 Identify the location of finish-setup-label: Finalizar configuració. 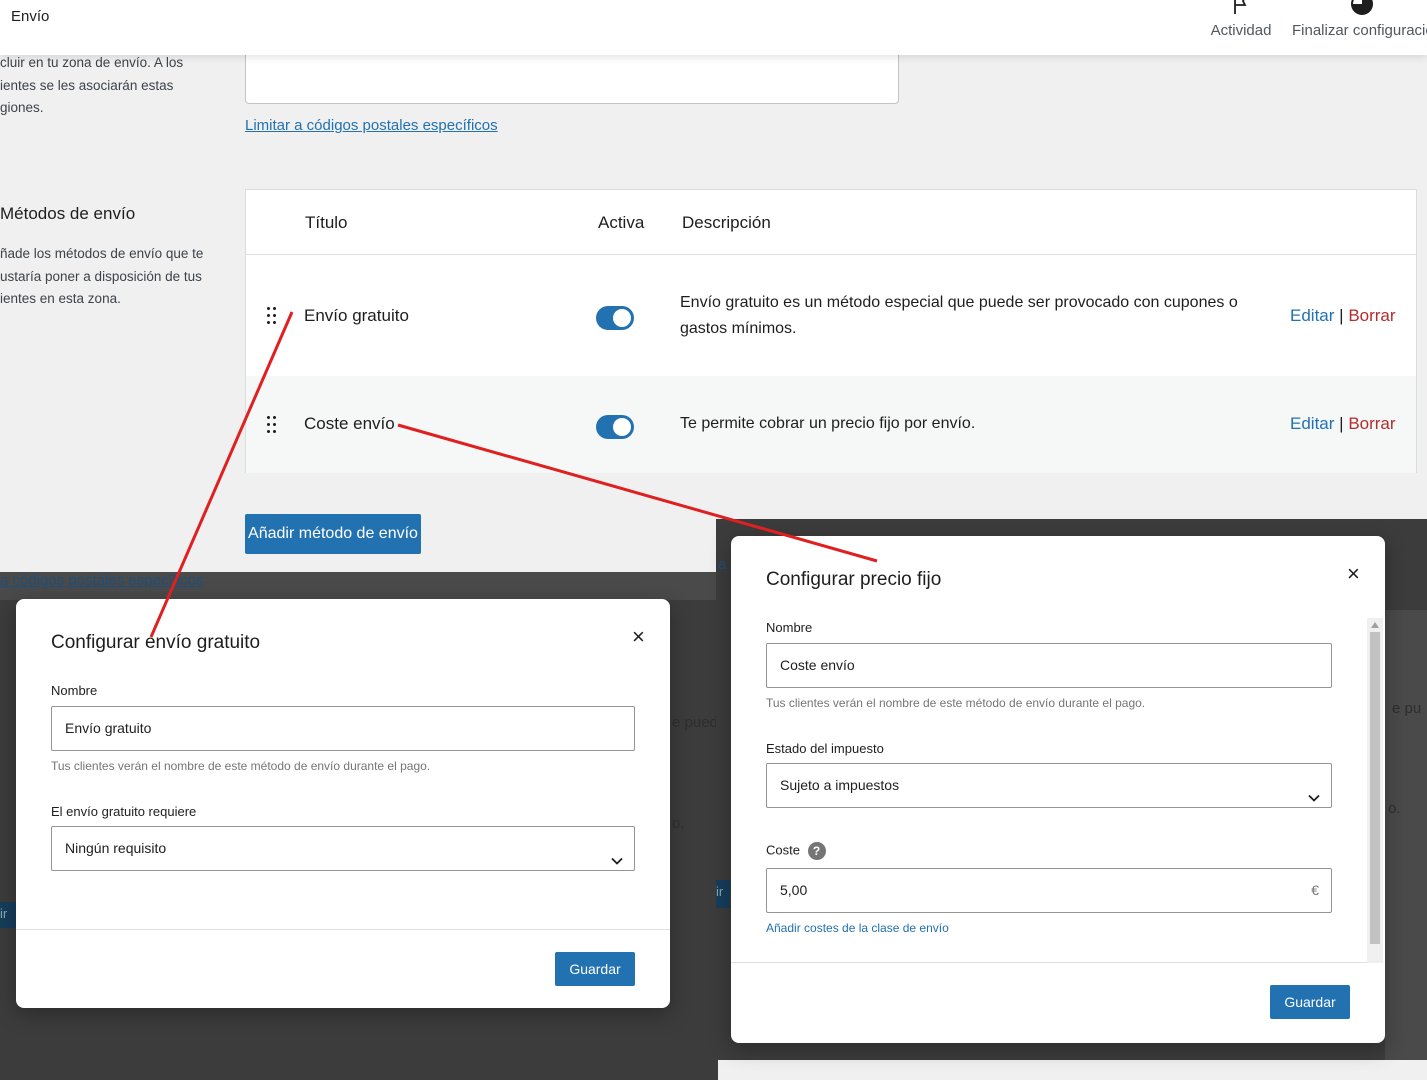
(1359, 30).